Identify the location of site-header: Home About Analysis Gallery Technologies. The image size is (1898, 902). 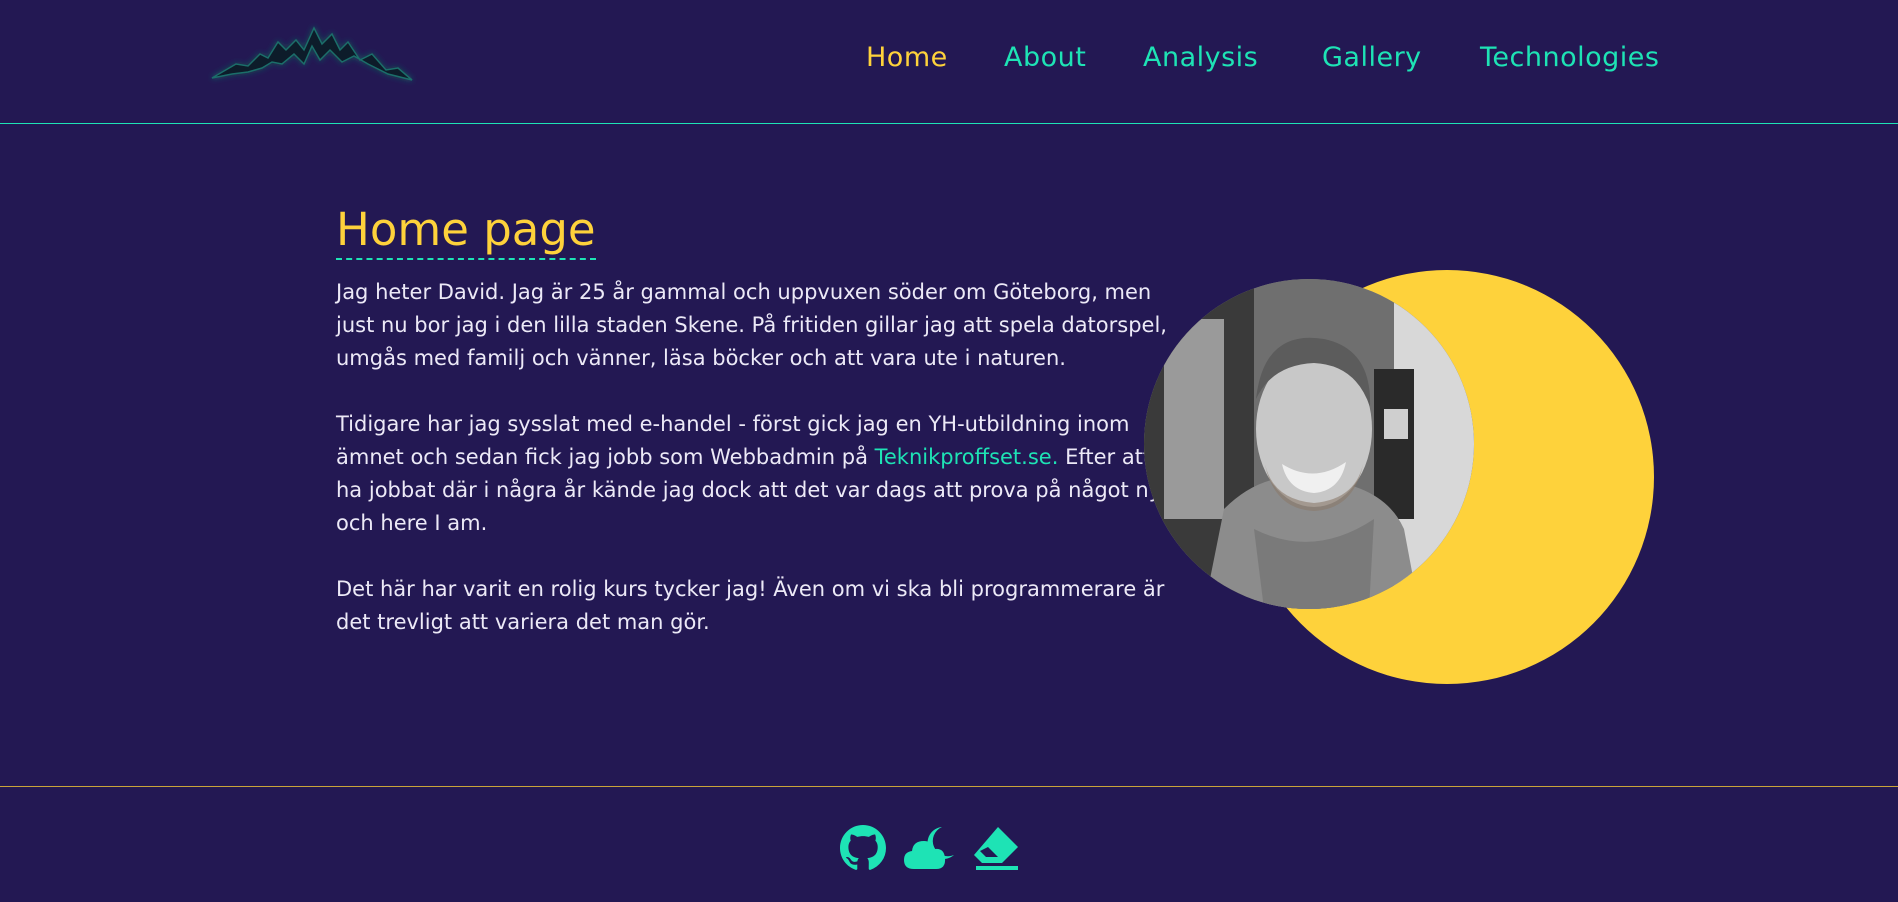
(949, 62).